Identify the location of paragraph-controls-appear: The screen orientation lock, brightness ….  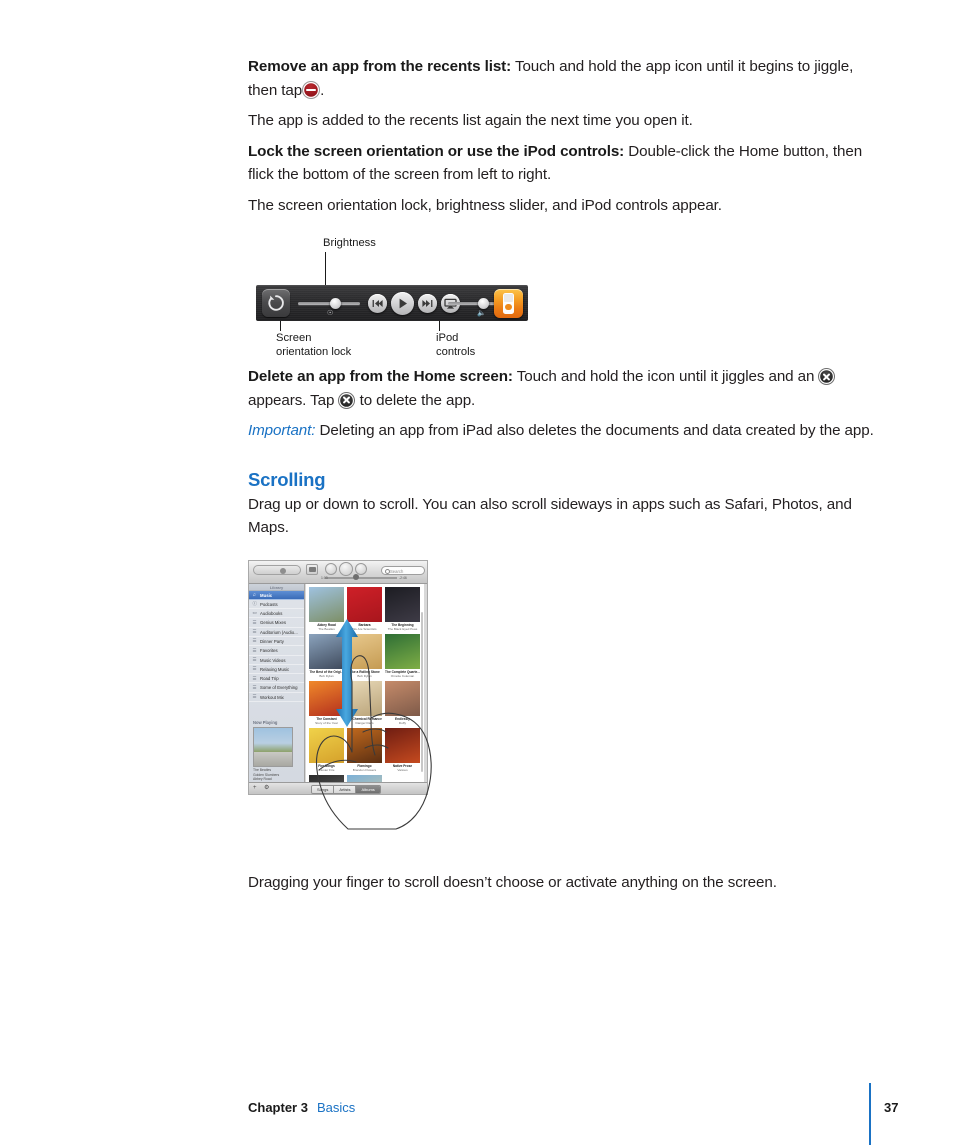
(485, 205).